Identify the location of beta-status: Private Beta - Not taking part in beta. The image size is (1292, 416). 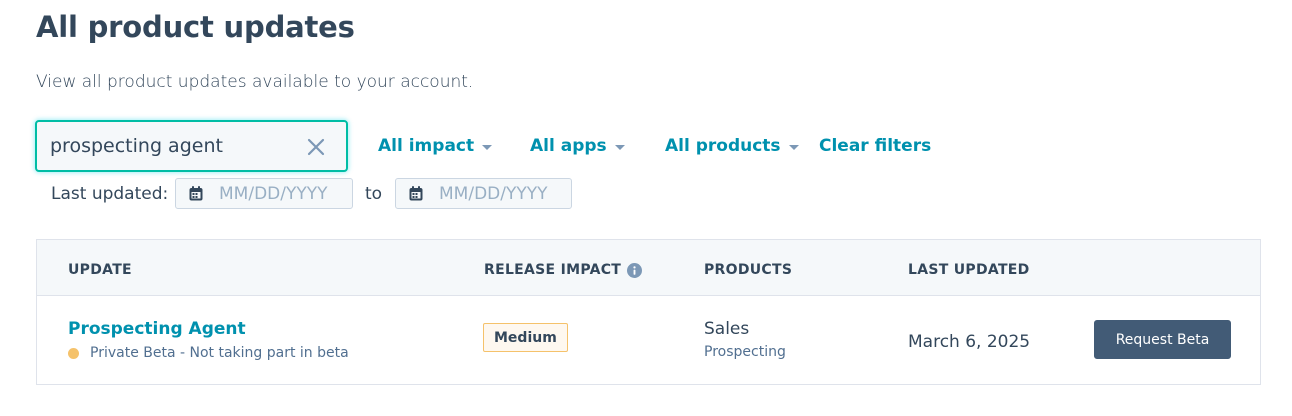
(208, 353).